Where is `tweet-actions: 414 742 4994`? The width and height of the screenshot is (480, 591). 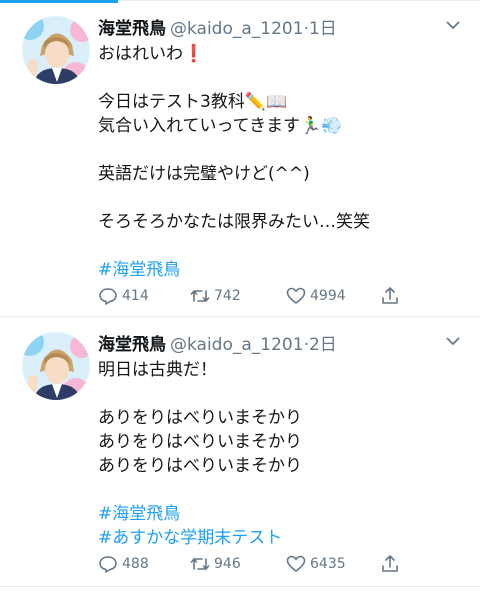
tweet-actions: 414 742 4994 is located at coordinates (289, 296).